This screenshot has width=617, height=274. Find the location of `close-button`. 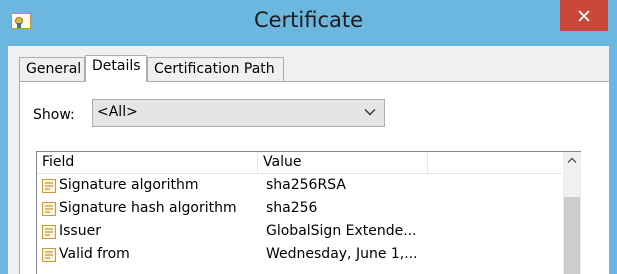

close-button is located at coordinates (584, 15).